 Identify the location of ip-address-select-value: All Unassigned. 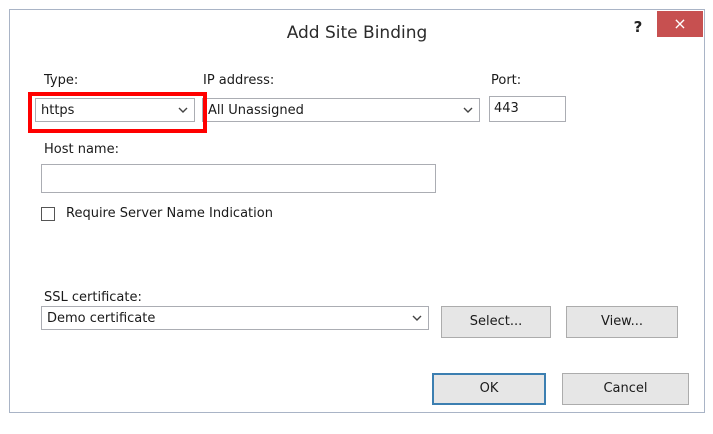
(256, 110).